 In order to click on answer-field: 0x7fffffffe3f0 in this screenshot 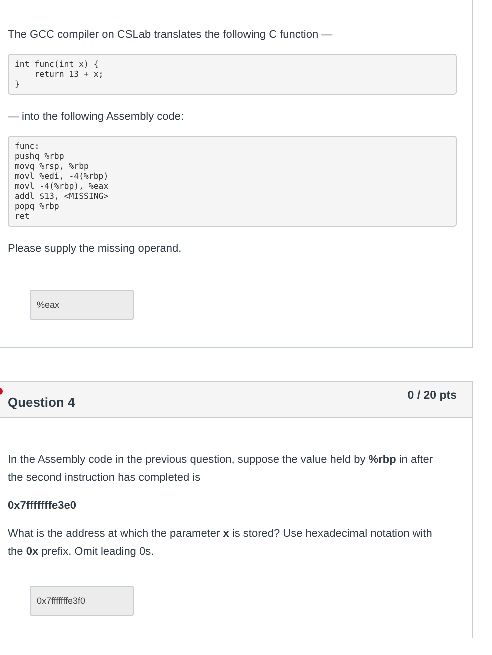, I will do `click(82, 601)`.